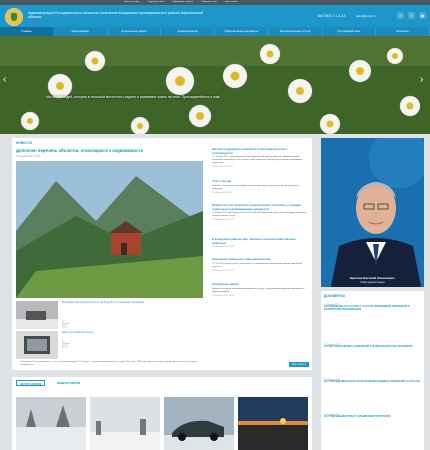  I want to click on coat-of-arms-logo, so click(14, 17).